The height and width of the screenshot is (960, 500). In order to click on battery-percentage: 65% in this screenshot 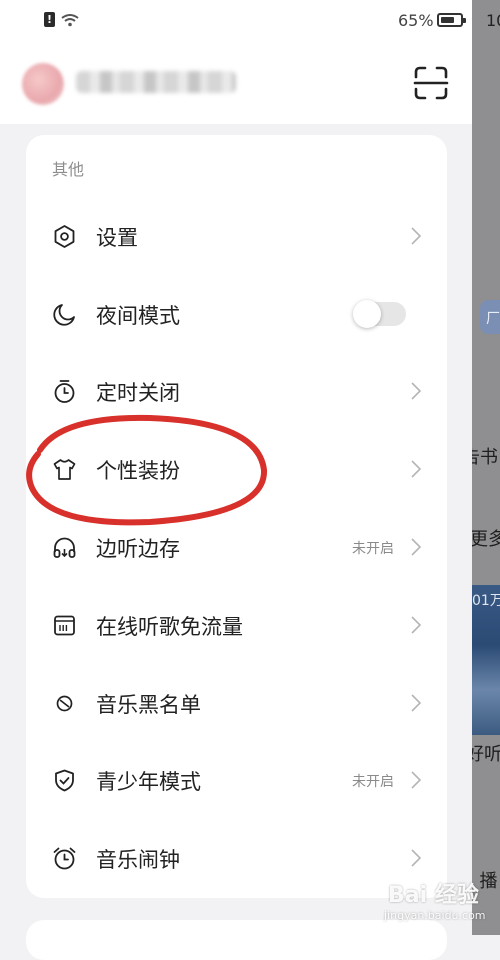, I will do `click(416, 20)`.